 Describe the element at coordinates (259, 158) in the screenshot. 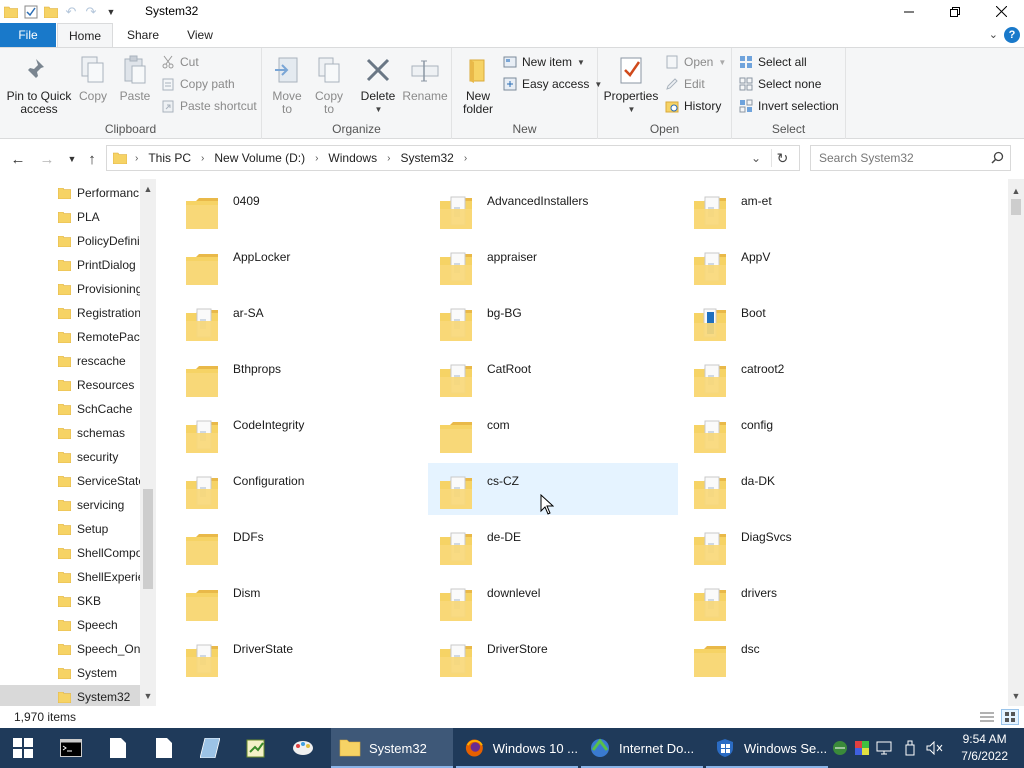

I see `breadcrumb-volume: New Volume (D:)` at that location.